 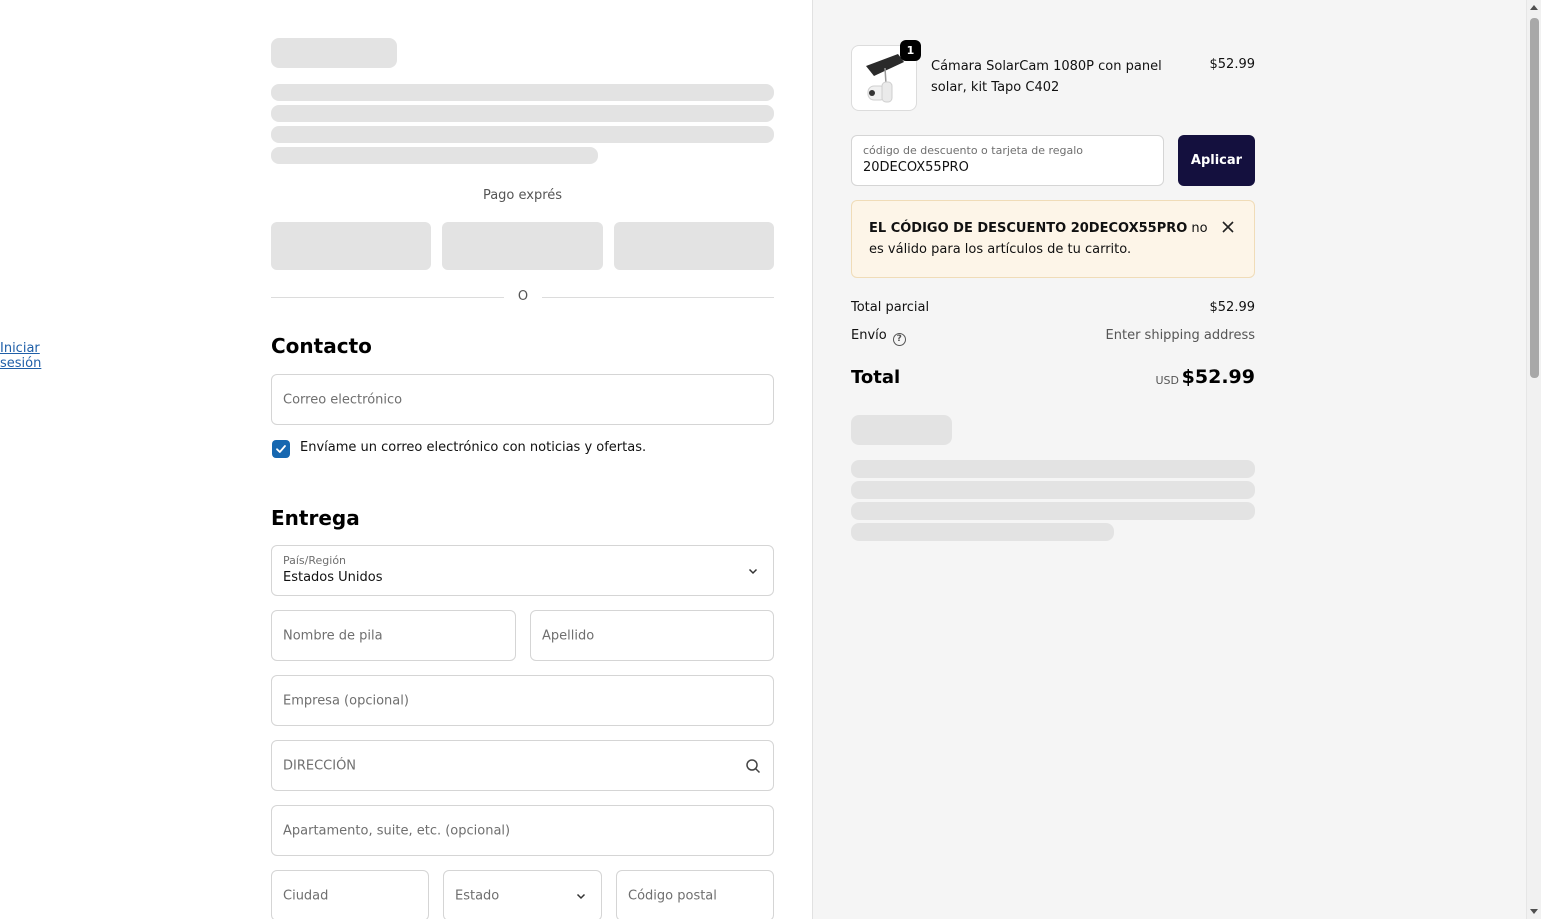 What do you see at coordinates (1228, 227) in the screenshot?
I see `close-icon` at bounding box center [1228, 227].